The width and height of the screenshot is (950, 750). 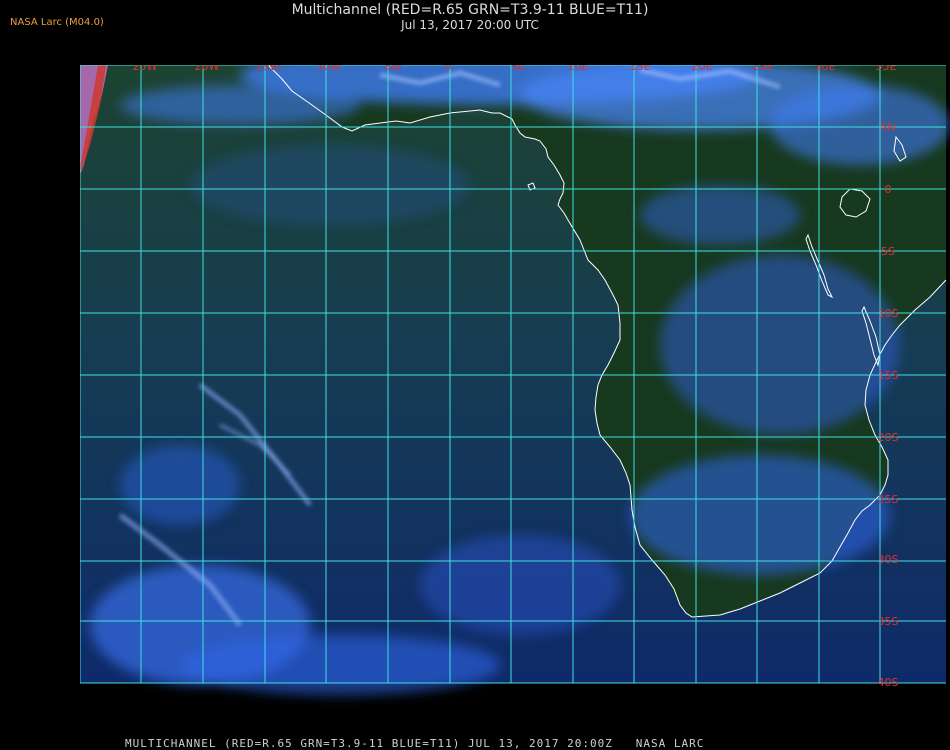 What do you see at coordinates (640, 69) in the screenshot?
I see `lon-label-15e: 15E` at bounding box center [640, 69].